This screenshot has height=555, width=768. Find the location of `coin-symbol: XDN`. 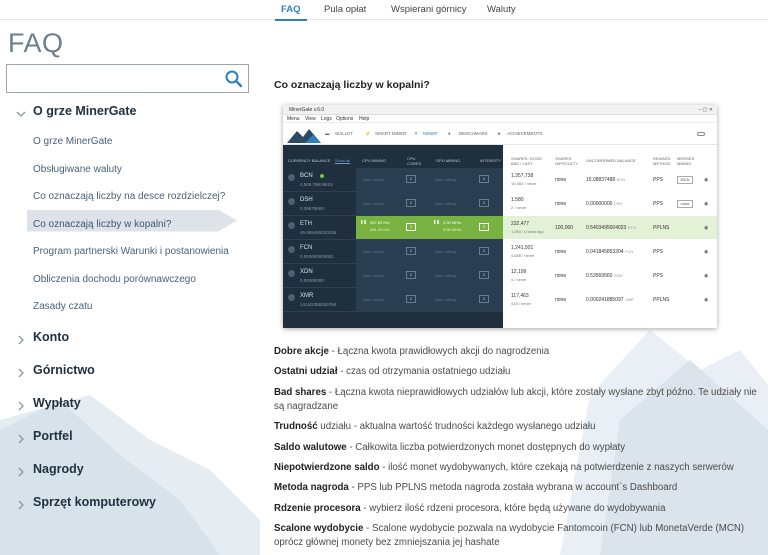

coin-symbol: XDN is located at coordinates (306, 272).